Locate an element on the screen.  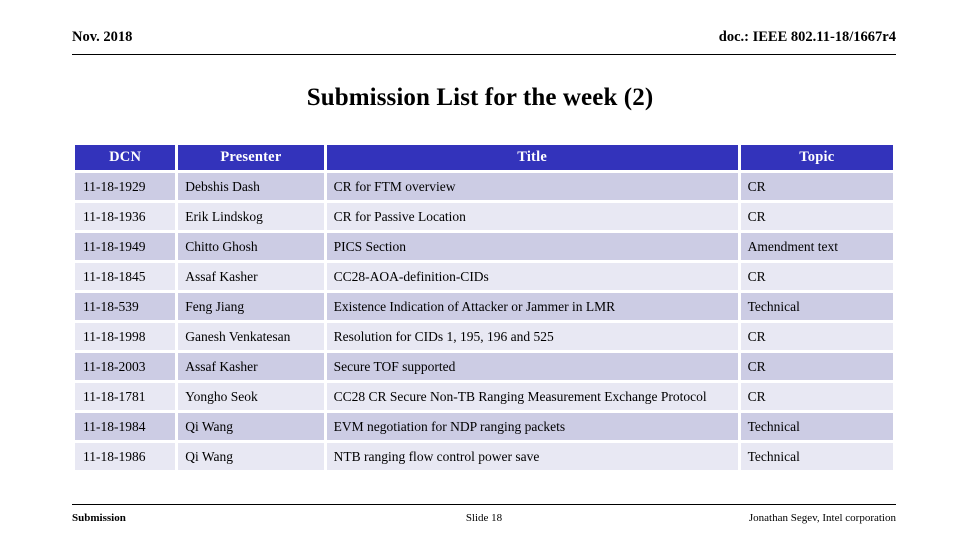
cell-dcn: 11-18-1845 is located at coordinates (125, 276).